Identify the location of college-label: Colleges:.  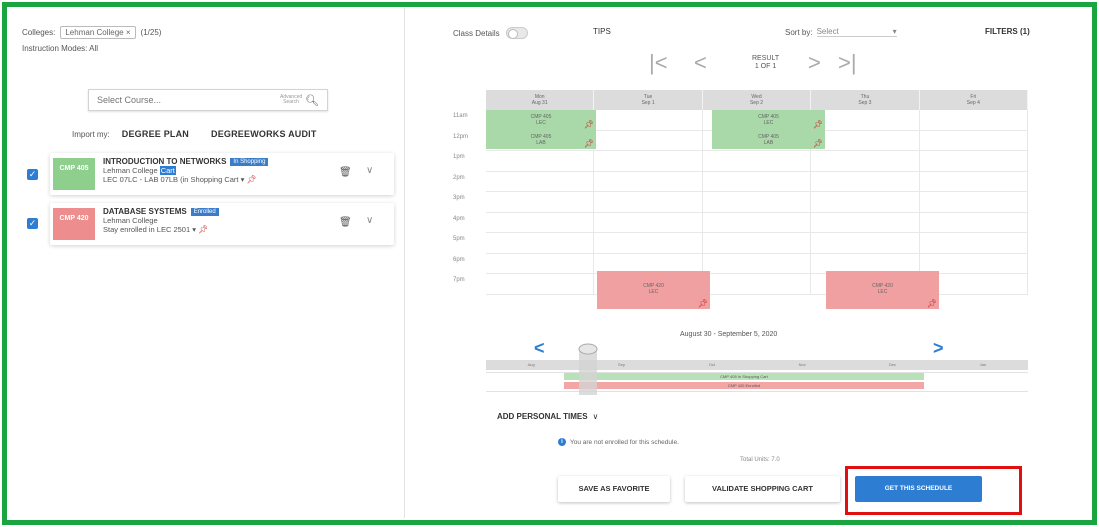
(39, 32).